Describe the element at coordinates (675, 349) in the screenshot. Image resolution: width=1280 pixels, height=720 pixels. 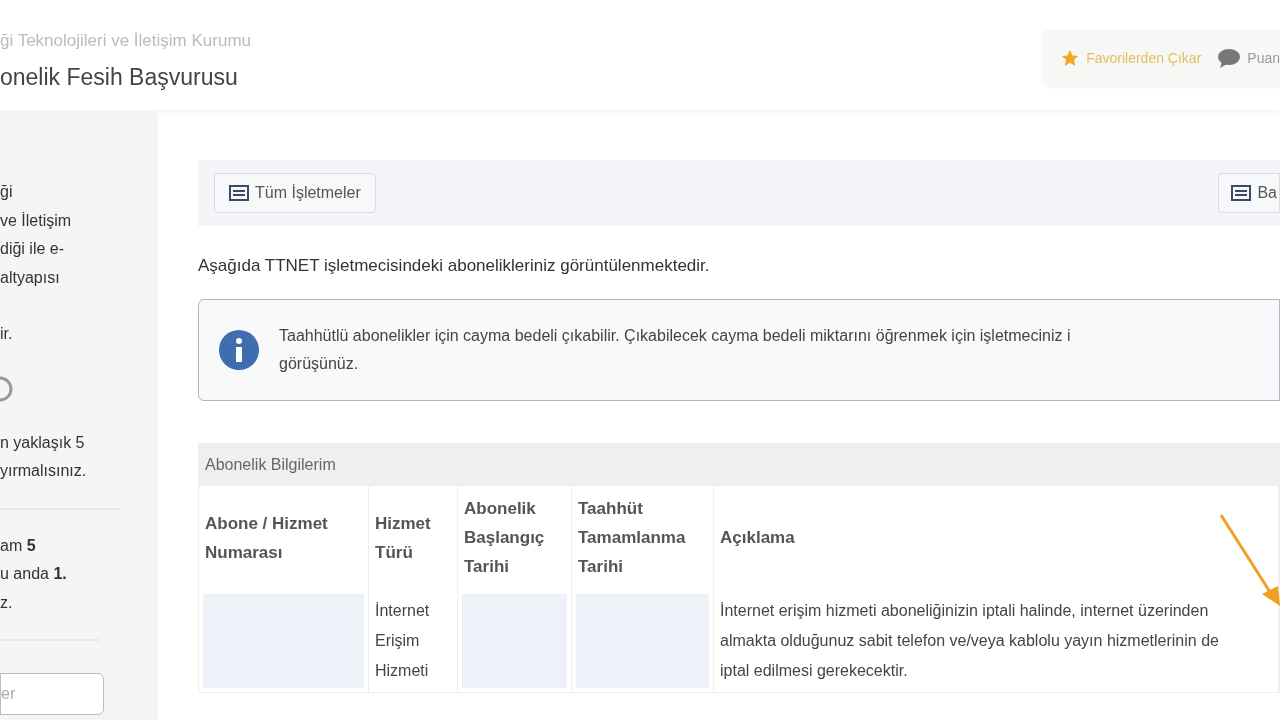
I see `info-text: Taahhütlü abonelikler için cayma bedeli çıkabilir. Çıkabilecek cayma bedeli miktarını öğrenmek için işletmeciniz i görüşünüz.` at that location.